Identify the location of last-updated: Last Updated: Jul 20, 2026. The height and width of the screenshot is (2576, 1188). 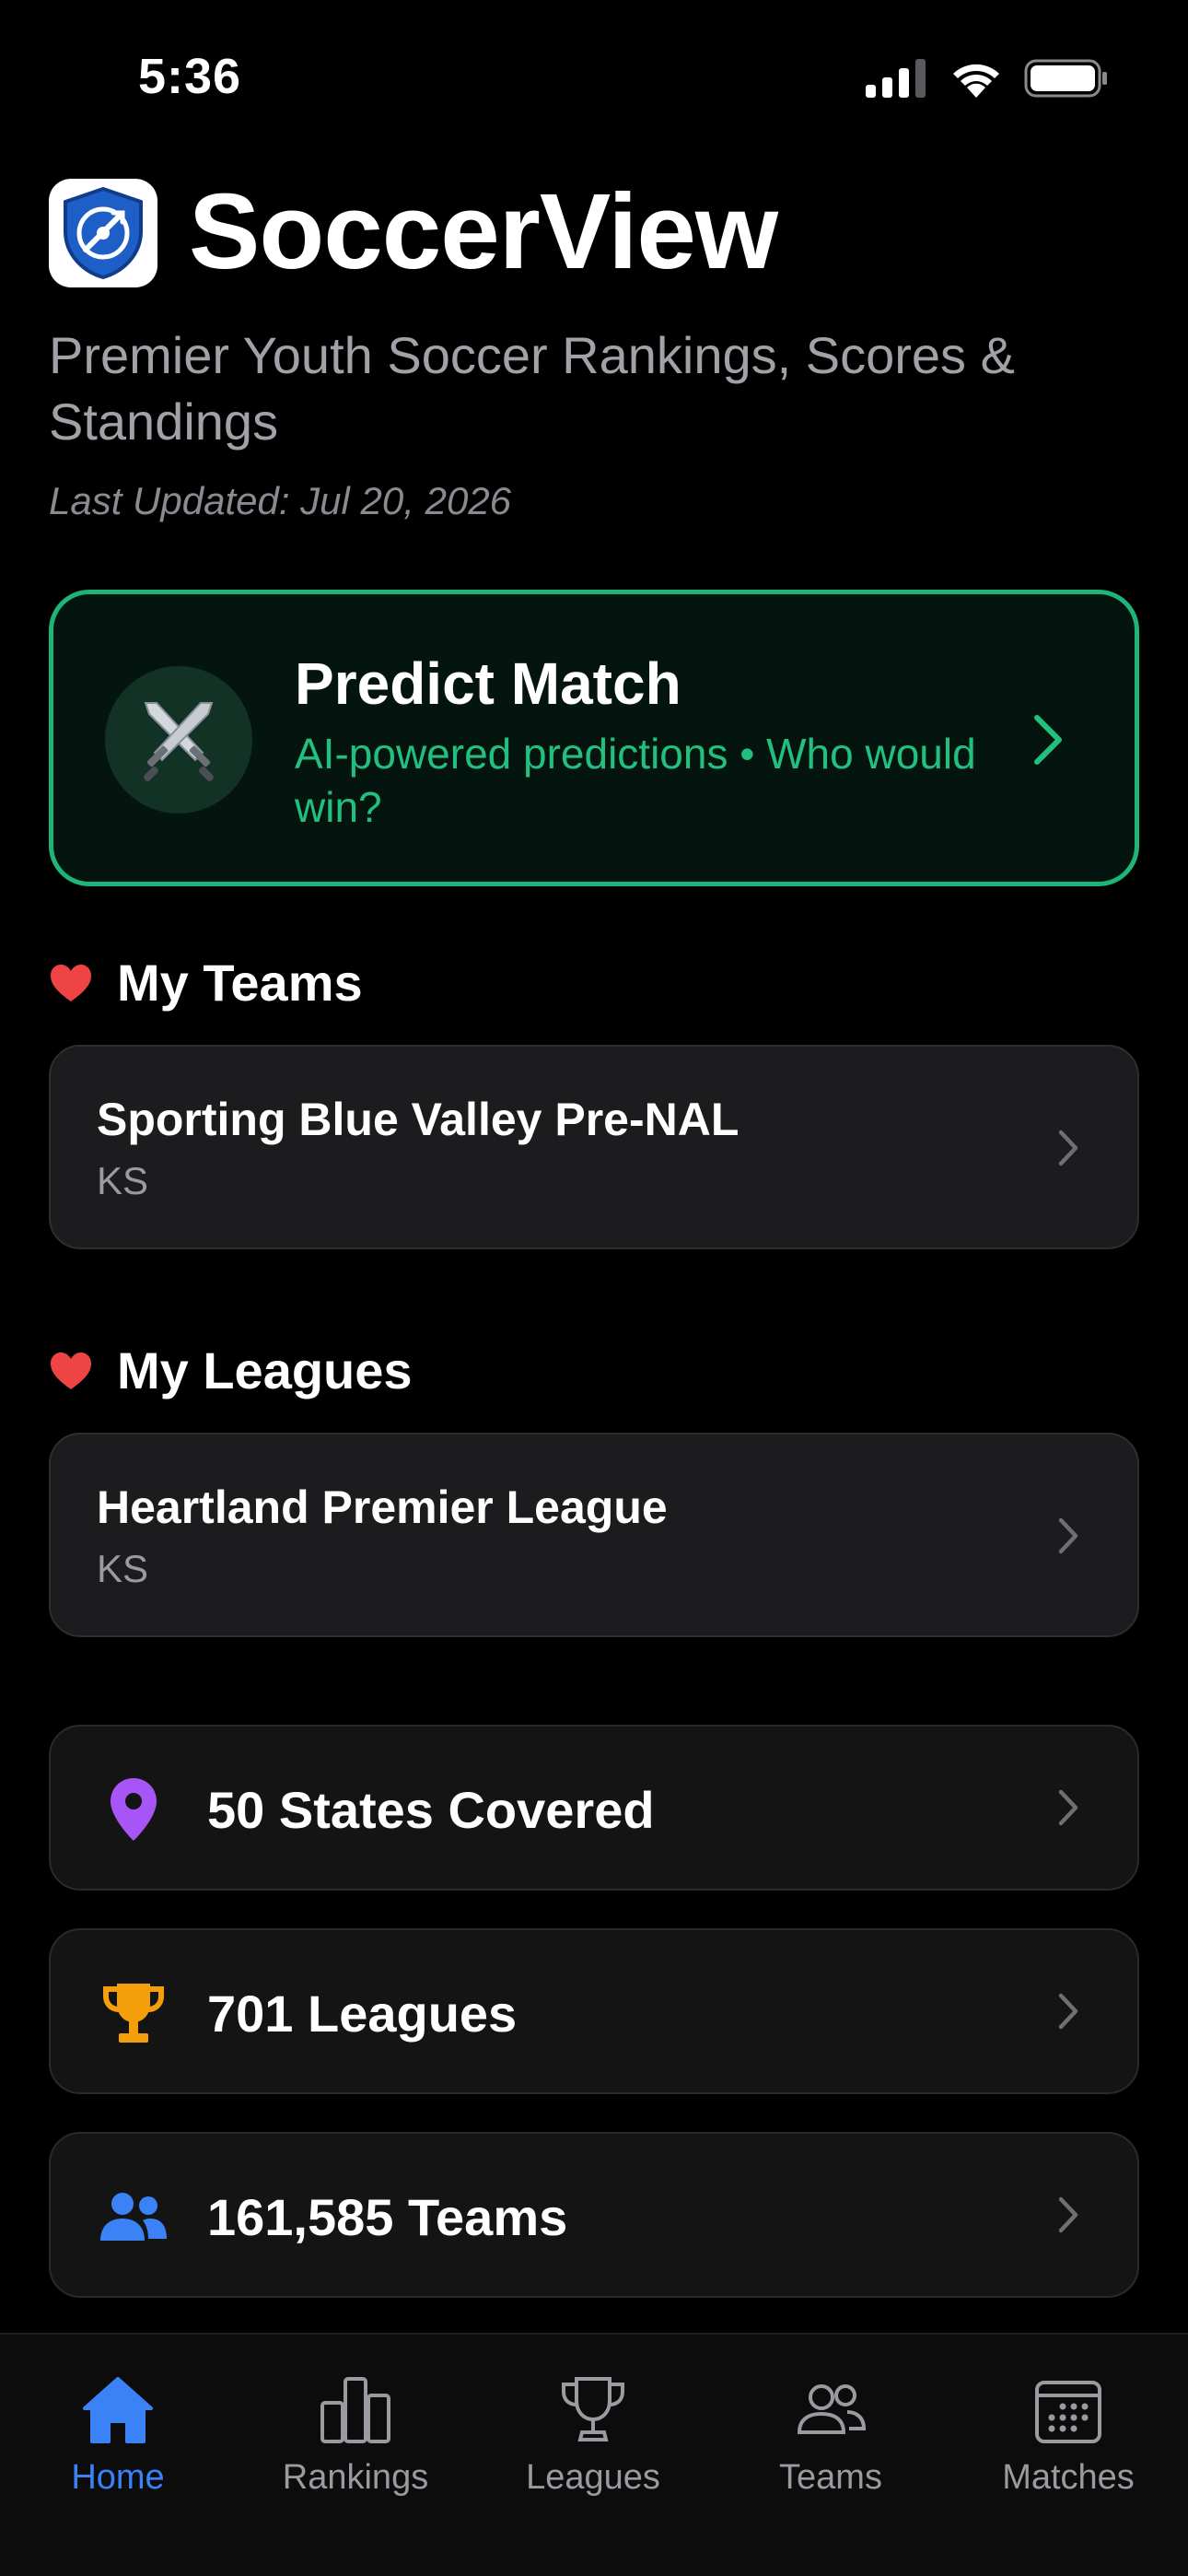
(280, 500).